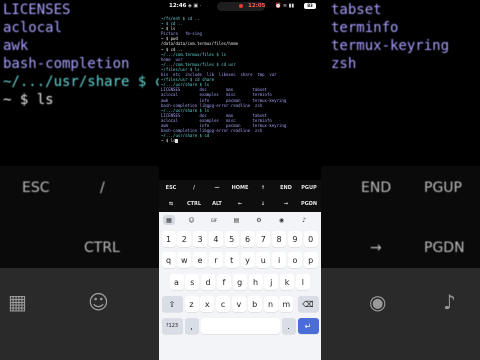  I want to click on letter-key: a, so click(176, 282).